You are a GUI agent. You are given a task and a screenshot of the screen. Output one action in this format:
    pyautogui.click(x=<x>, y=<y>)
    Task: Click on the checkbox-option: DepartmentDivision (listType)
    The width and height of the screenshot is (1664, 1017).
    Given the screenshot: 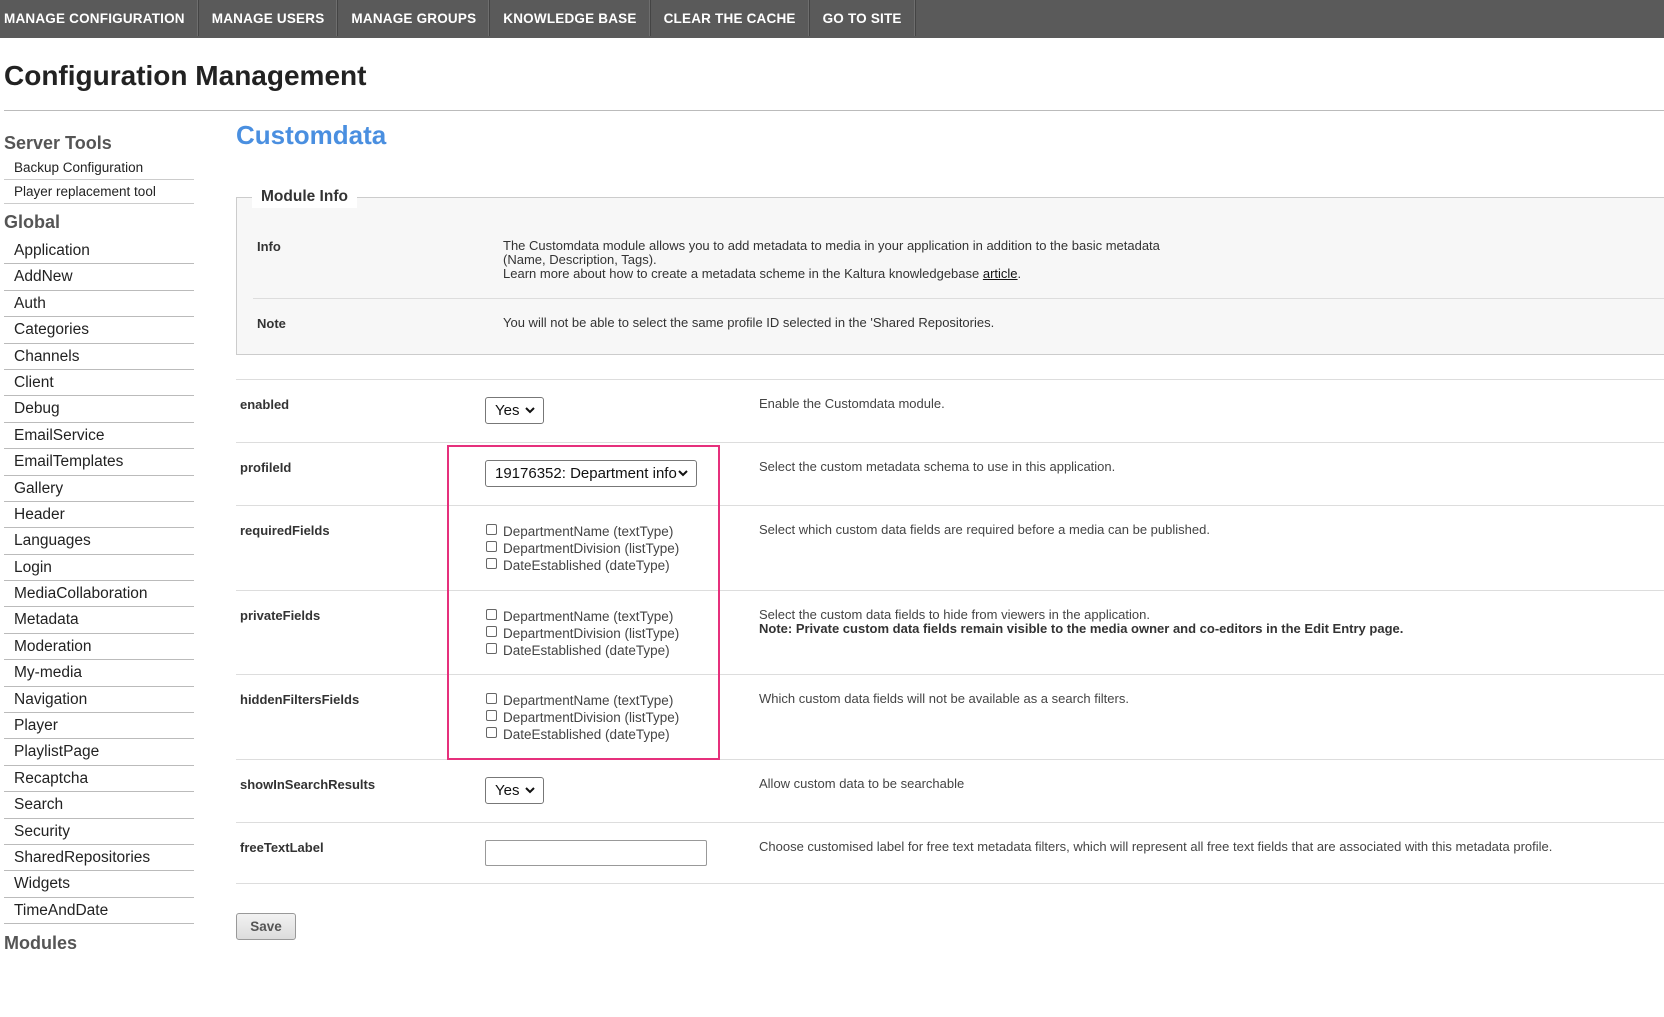 What is the action you would take?
    pyautogui.click(x=582, y=717)
    